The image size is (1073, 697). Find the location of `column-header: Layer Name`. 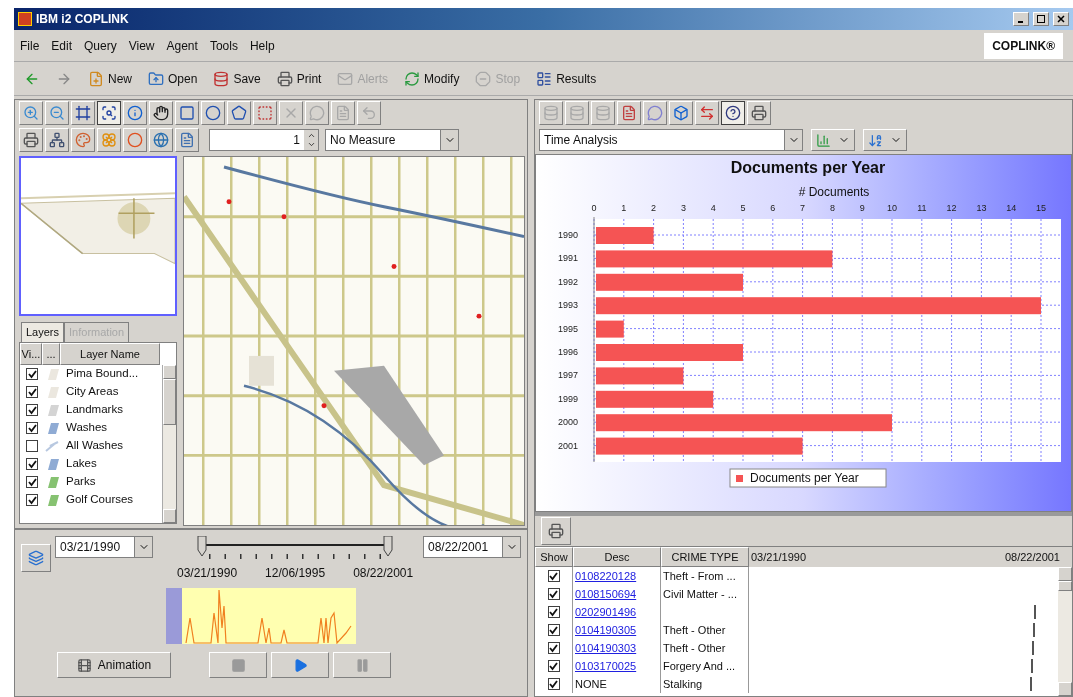

column-header: Layer Name is located at coordinates (110, 354).